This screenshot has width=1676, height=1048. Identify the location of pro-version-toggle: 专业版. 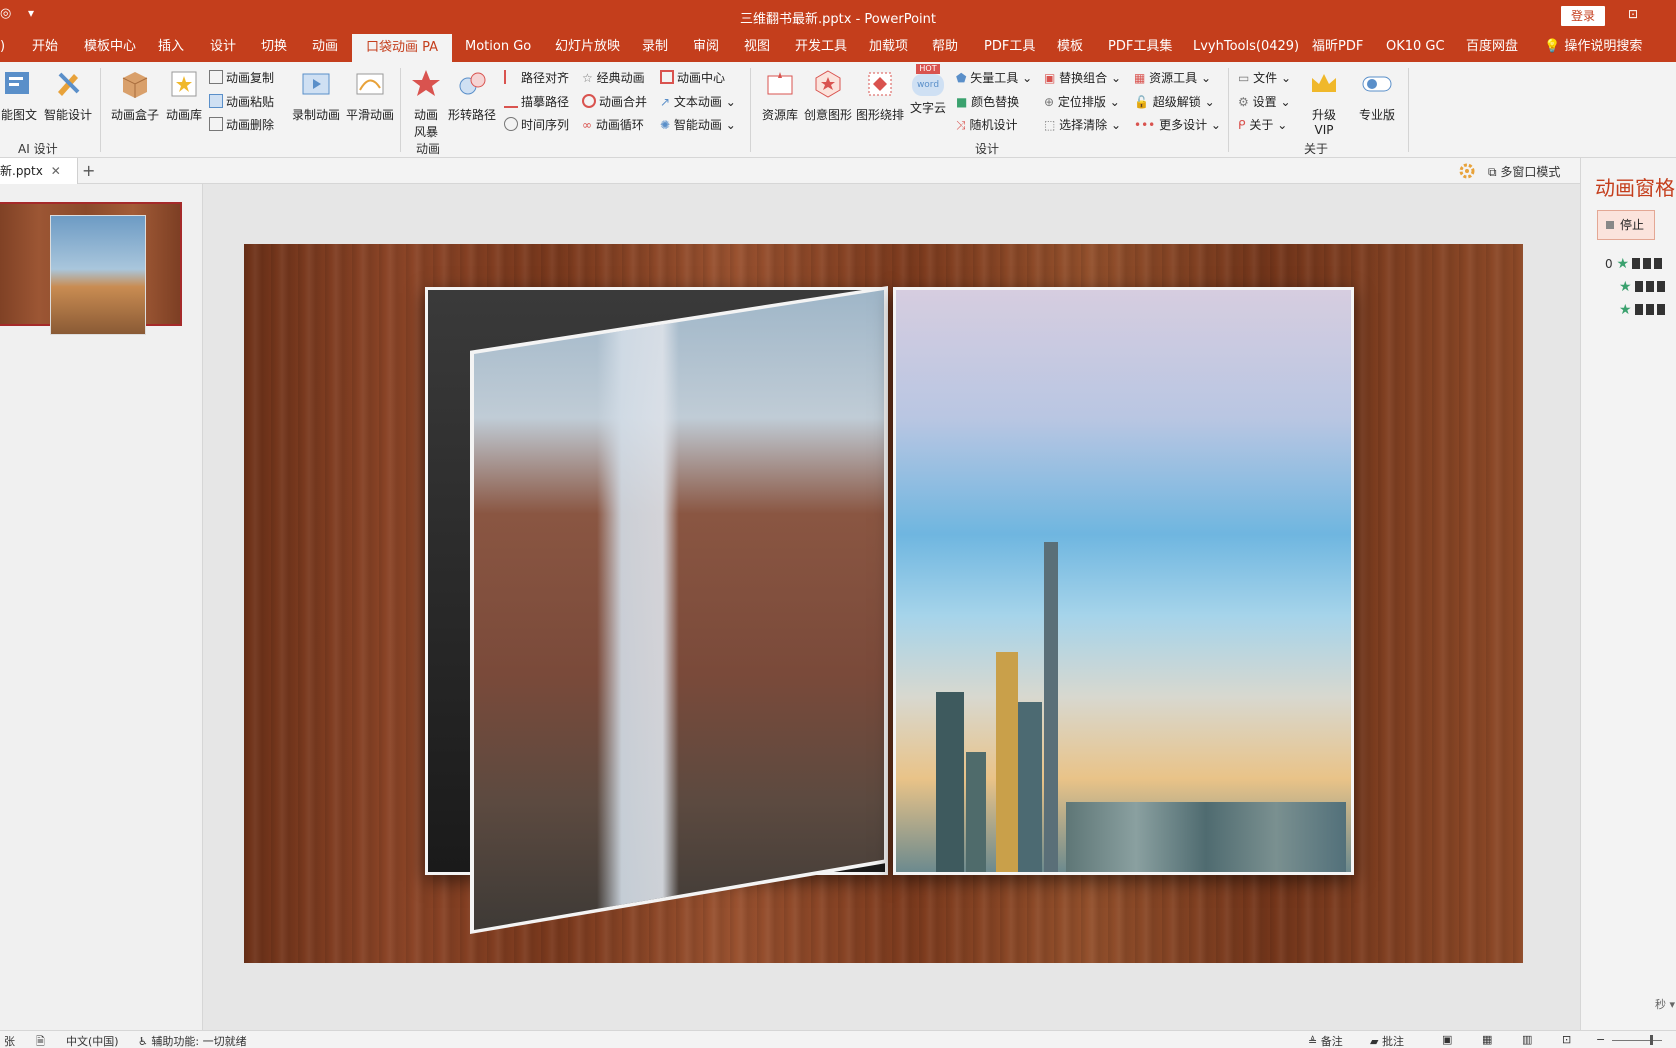
(1377, 95).